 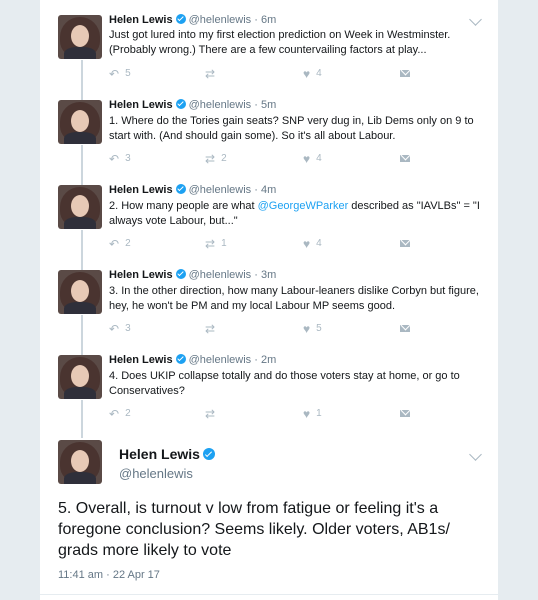 I want to click on mention-link: @GeorgeWParker, so click(x=303, y=206).